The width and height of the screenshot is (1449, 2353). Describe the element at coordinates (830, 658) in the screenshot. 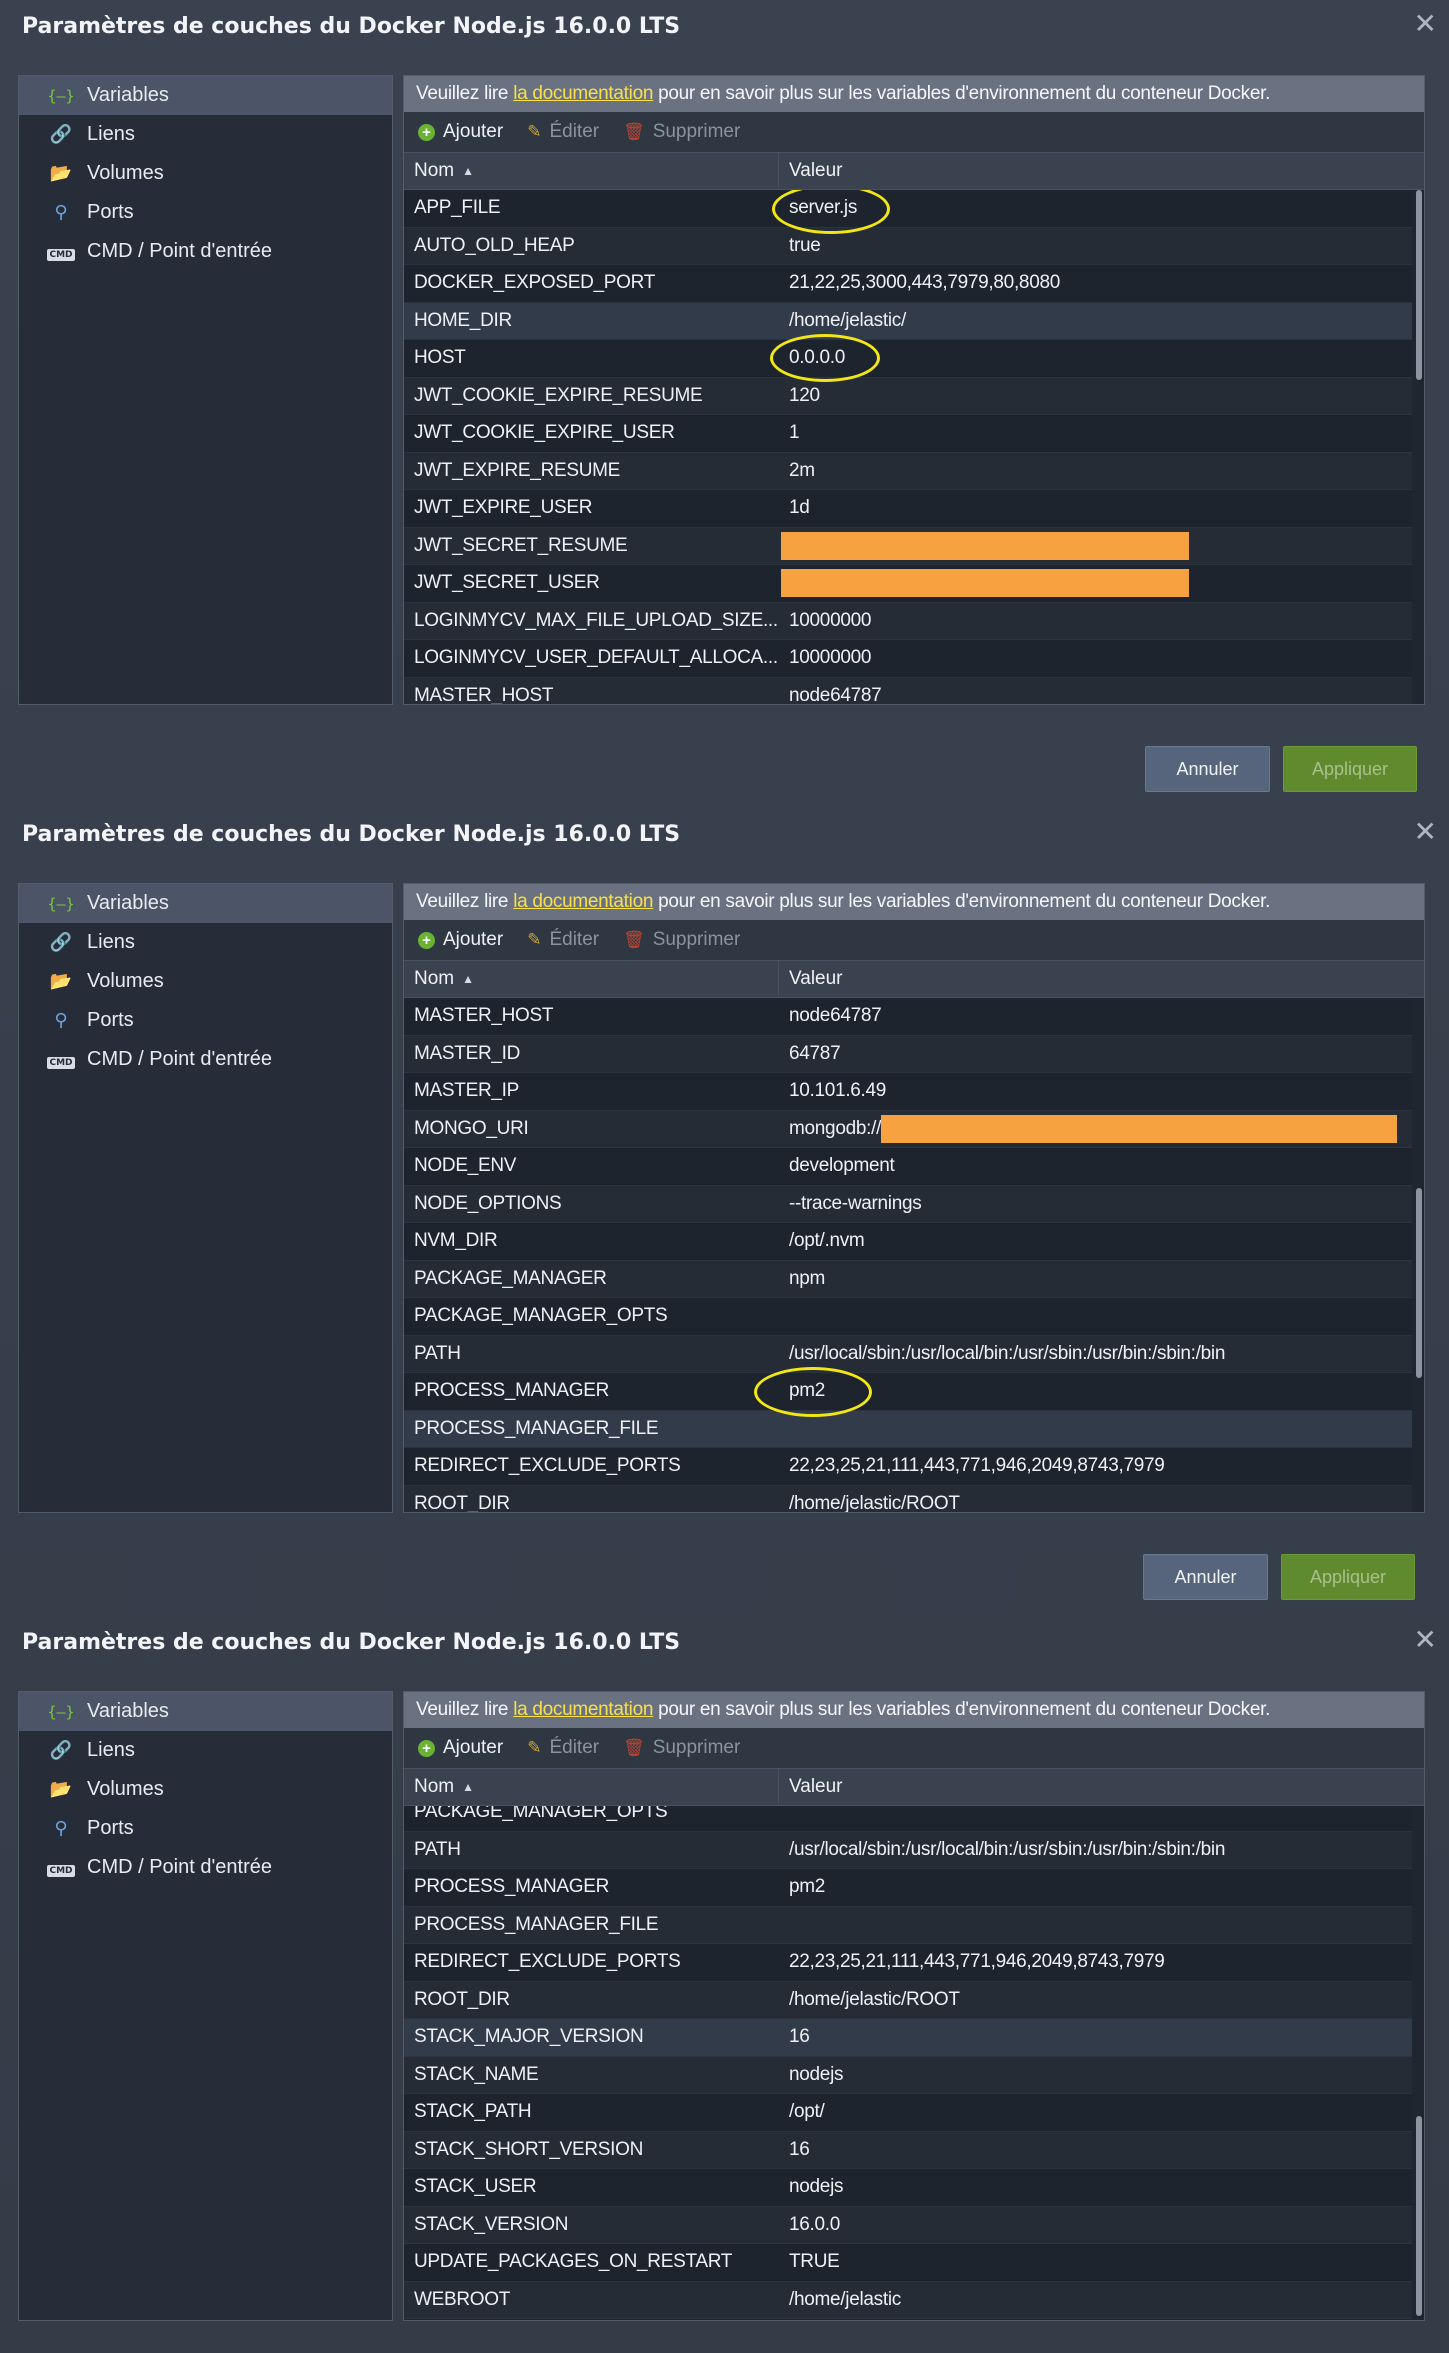

I see `cell-value: 10000000` at that location.